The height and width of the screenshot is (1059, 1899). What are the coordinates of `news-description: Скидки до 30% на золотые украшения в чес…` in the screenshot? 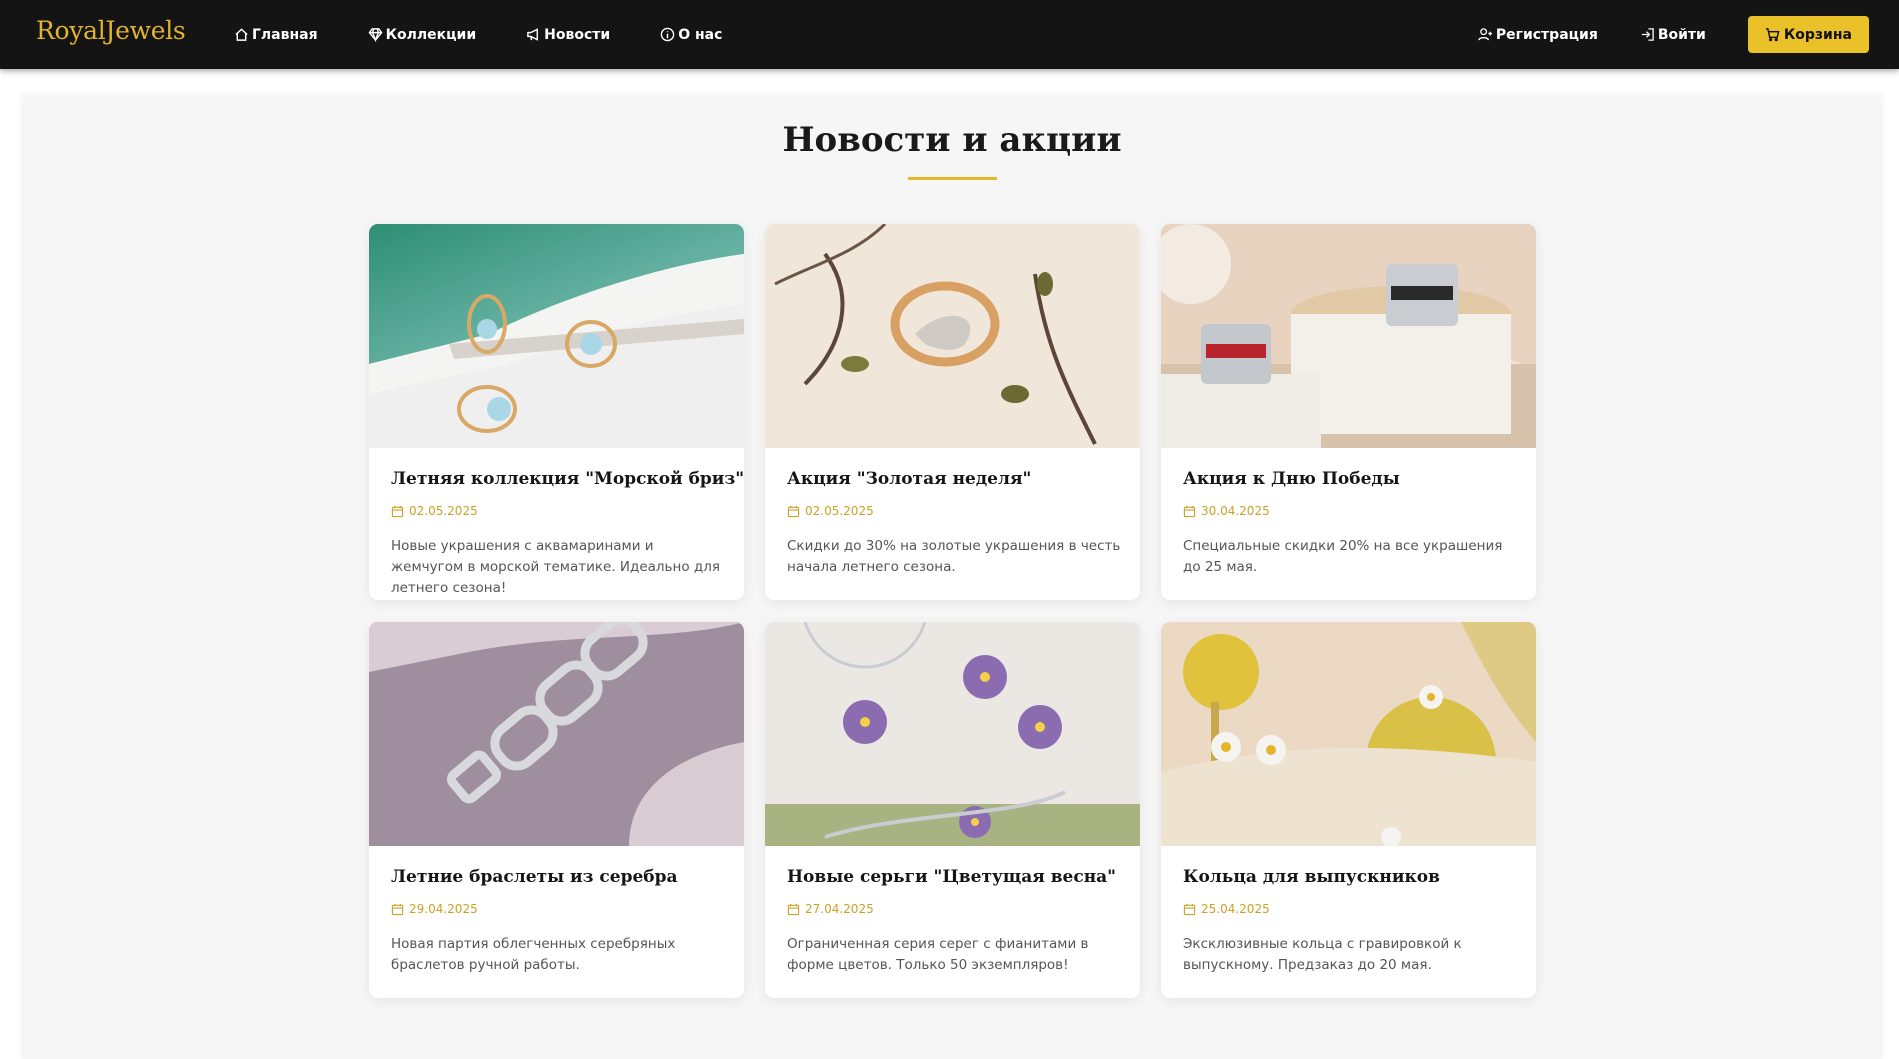 It's located at (954, 556).